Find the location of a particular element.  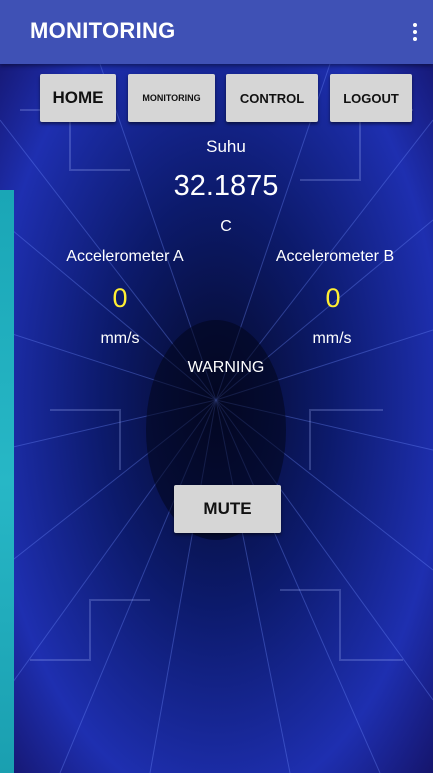

accelerometer-a-label: Accelerometer A is located at coordinates (125, 256).